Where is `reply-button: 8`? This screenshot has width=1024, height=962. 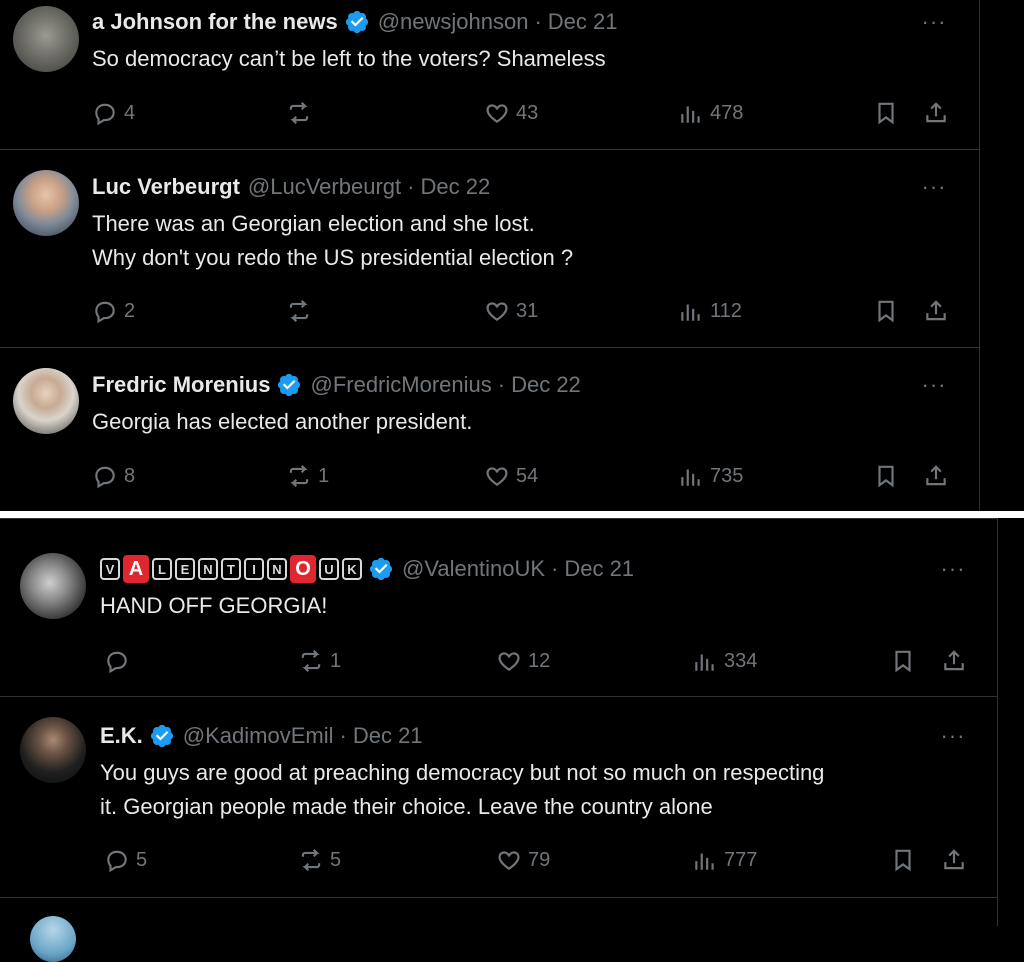
reply-button: 8 is located at coordinates (113, 476).